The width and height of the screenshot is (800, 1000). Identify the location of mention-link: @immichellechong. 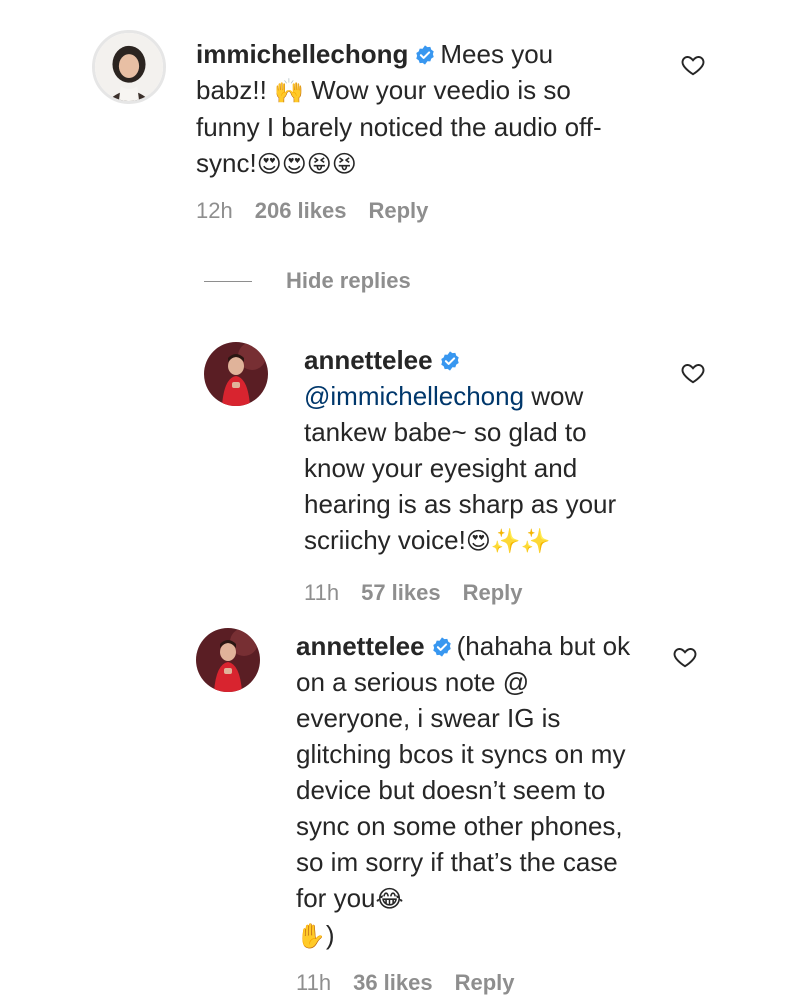
(414, 396).